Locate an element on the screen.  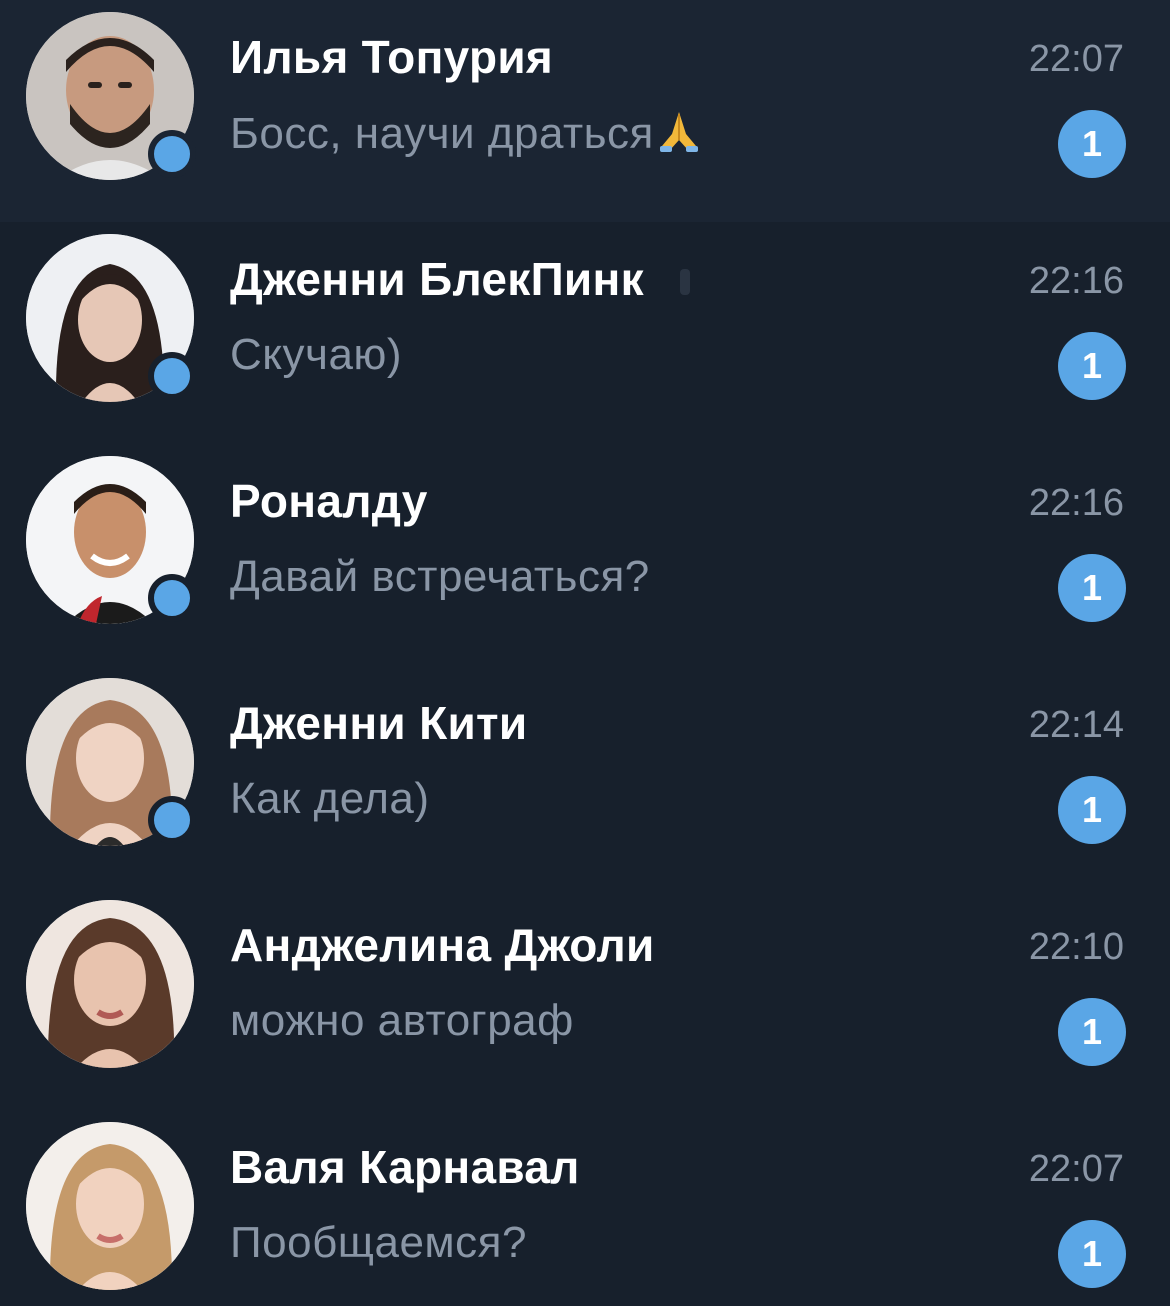
chat-name: Илья Топурия is located at coordinates (392, 57).